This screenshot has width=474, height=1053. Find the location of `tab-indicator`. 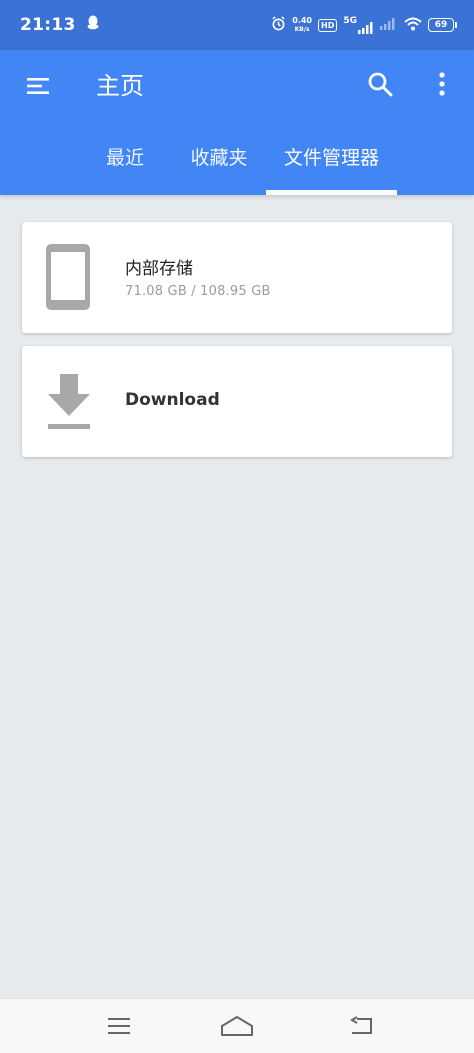

tab-indicator is located at coordinates (331, 192).